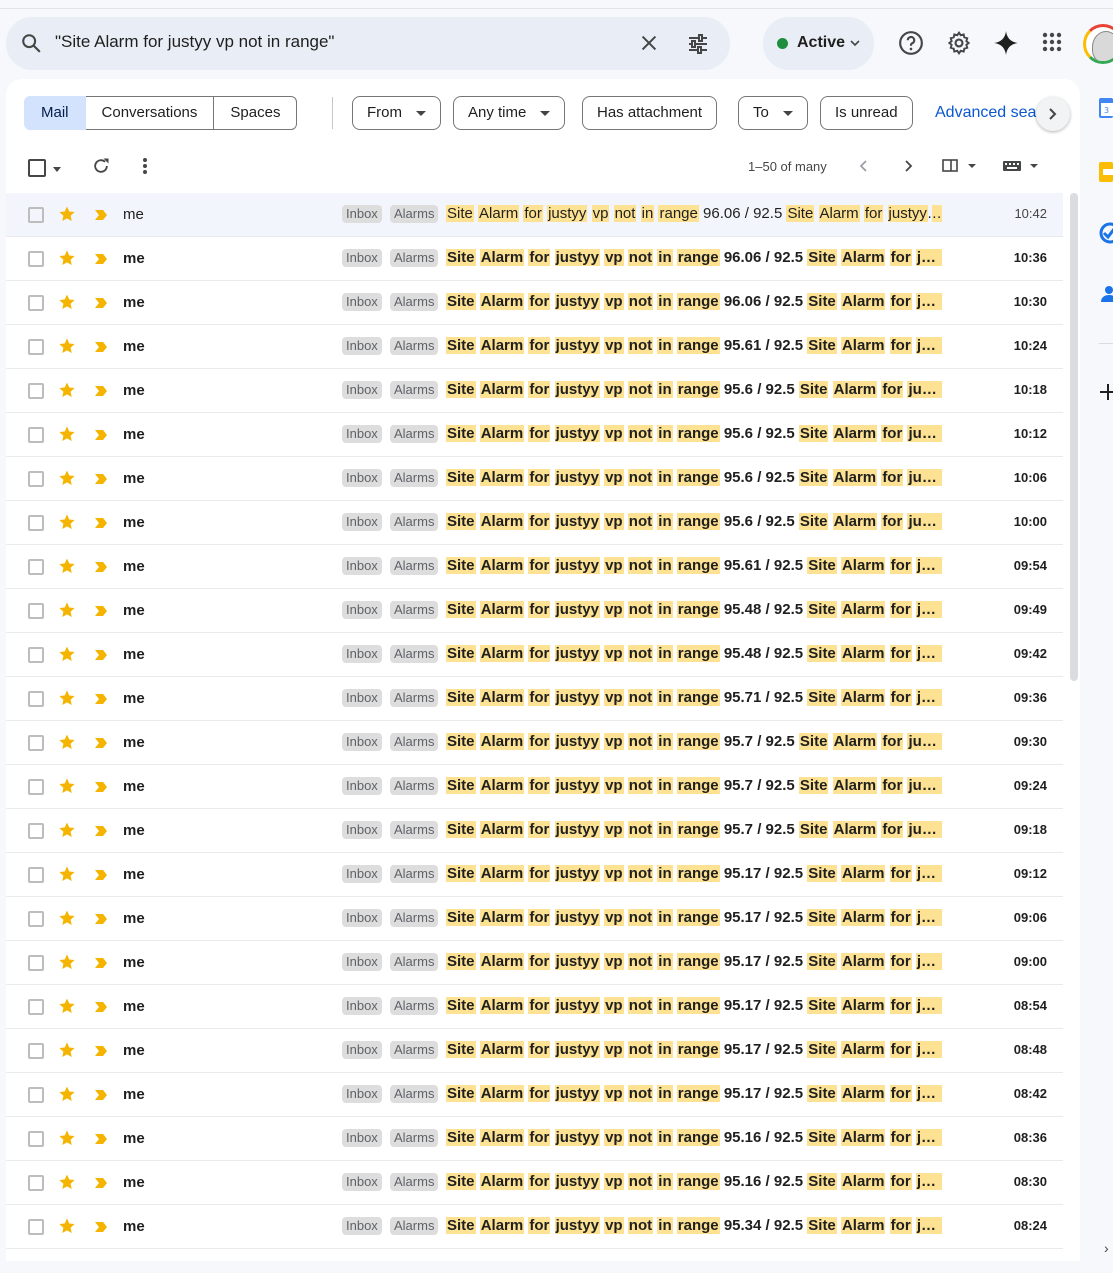  What do you see at coordinates (1106, 174) in the screenshot?
I see `keep-notes-icon` at bounding box center [1106, 174].